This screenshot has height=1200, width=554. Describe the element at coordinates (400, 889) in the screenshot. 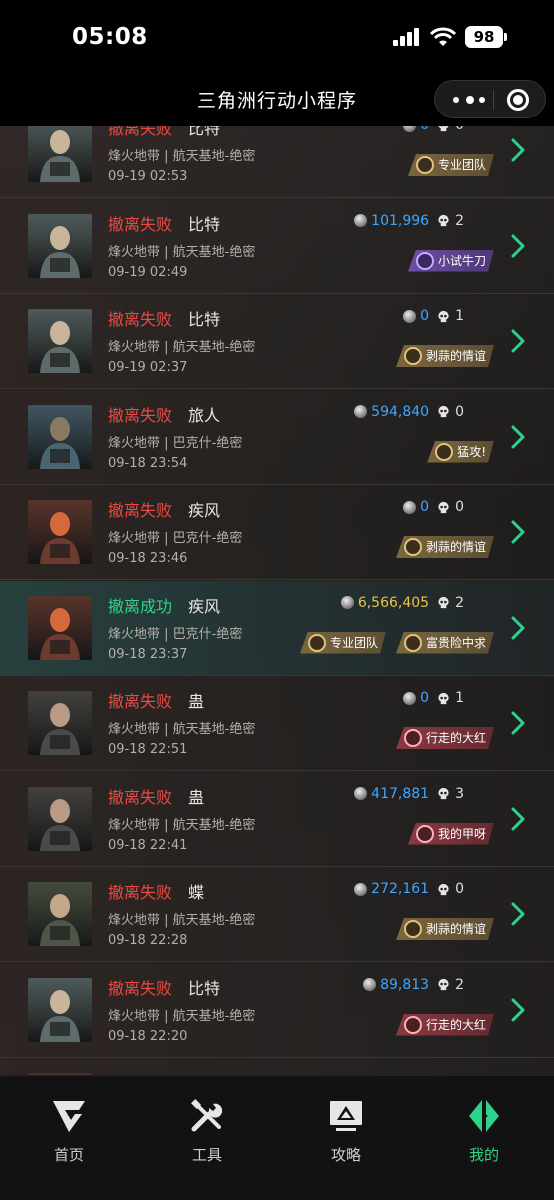

I see `loot-value: 272,161` at that location.